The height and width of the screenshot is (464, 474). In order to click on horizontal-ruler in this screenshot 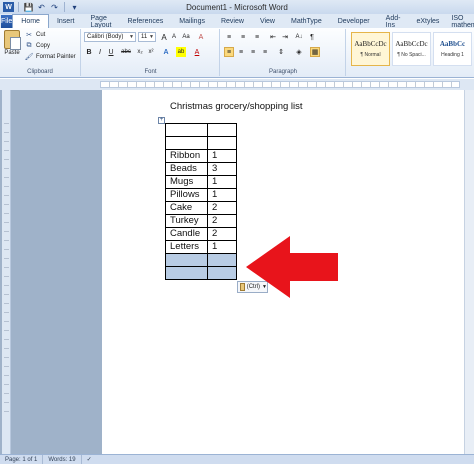, I will do `click(280, 84)`.